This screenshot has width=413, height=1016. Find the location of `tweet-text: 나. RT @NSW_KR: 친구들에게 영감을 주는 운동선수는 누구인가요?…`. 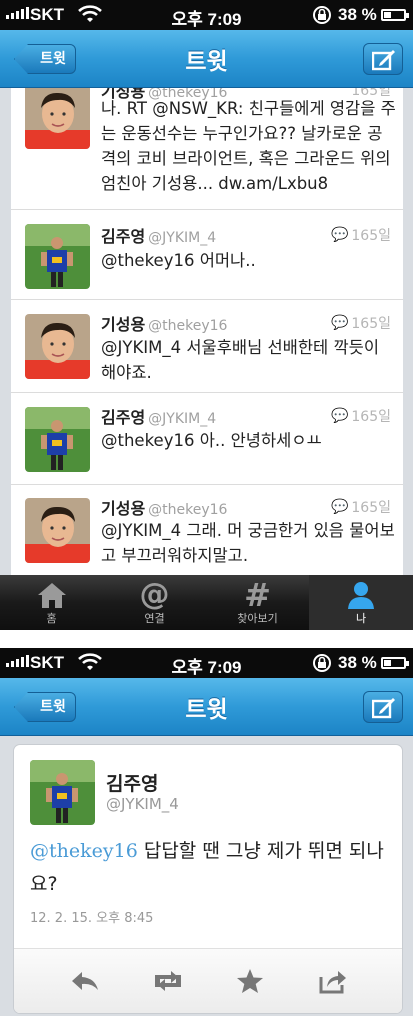

tweet-text: 나. RT @NSW_KR: 친구들에게 영감을 주는 운동선수는 누구인가요?… is located at coordinates (248, 146).